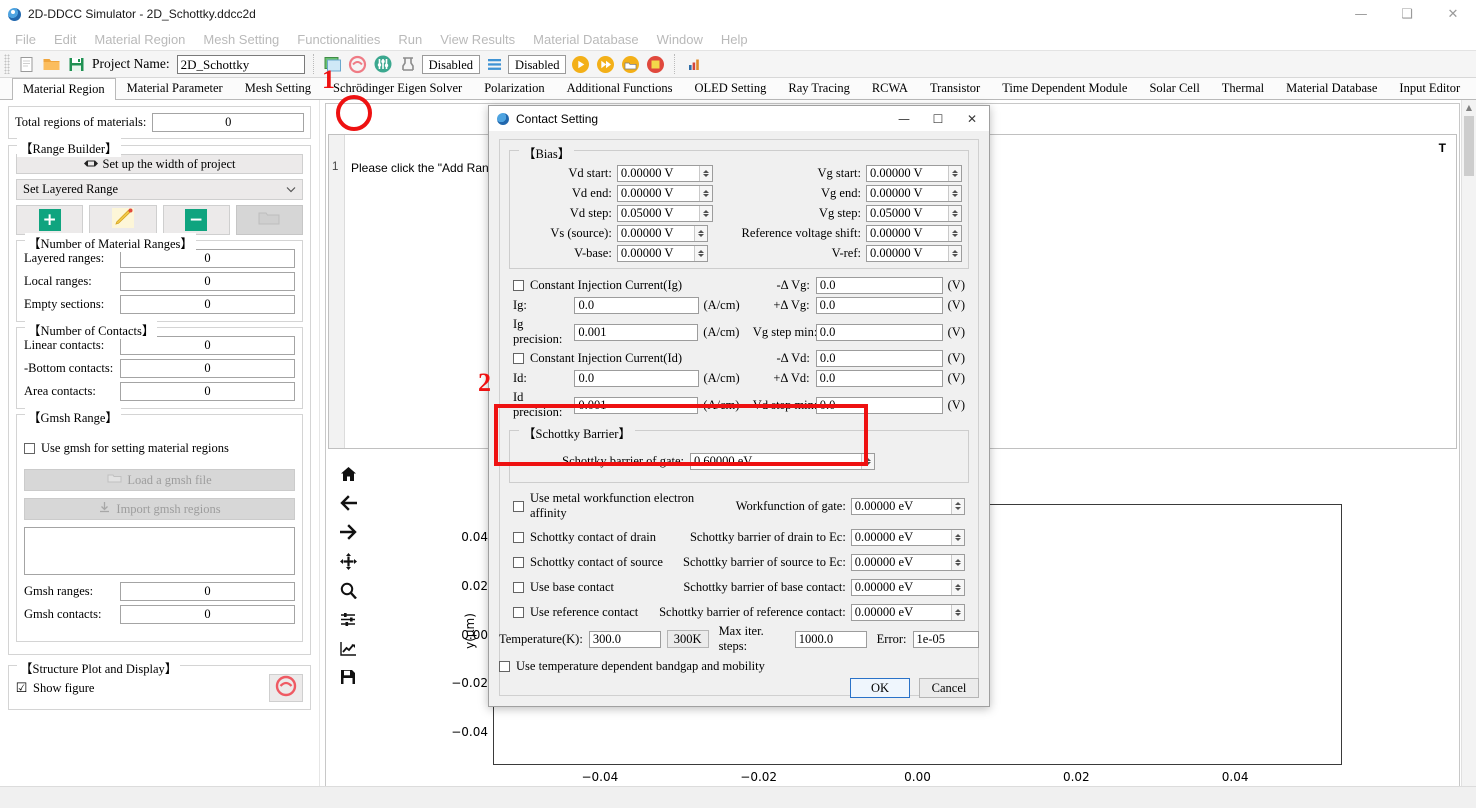 This screenshot has width=1476, height=808. What do you see at coordinates (595, 562) in the screenshot?
I see `schottky-contact-source-checkbox: Schottky contact of source` at bounding box center [595, 562].